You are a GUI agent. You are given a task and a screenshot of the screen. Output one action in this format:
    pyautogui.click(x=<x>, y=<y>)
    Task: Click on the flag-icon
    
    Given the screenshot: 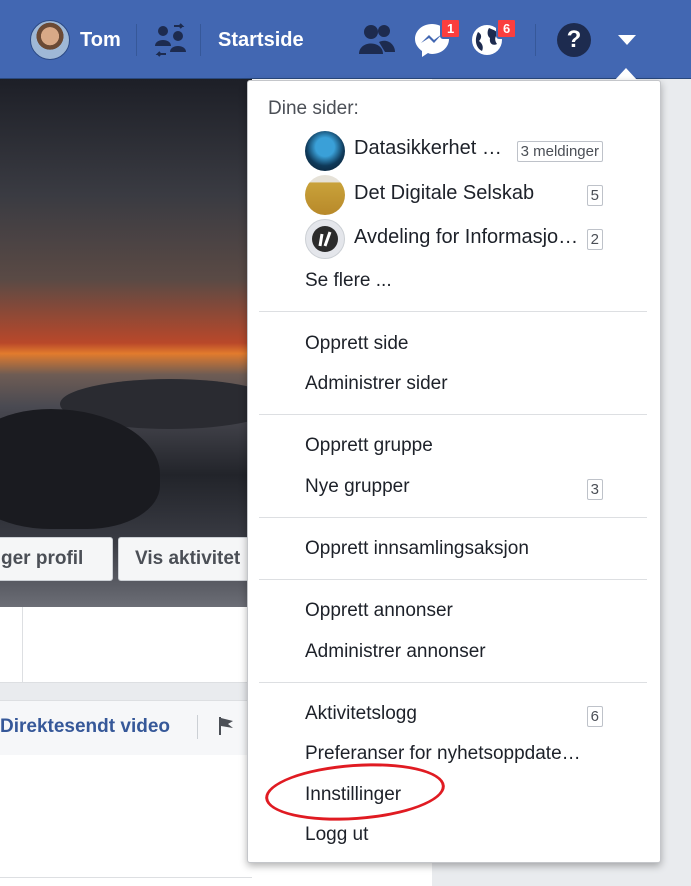 What is the action you would take?
    pyautogui.click(x=227, y=729)
    